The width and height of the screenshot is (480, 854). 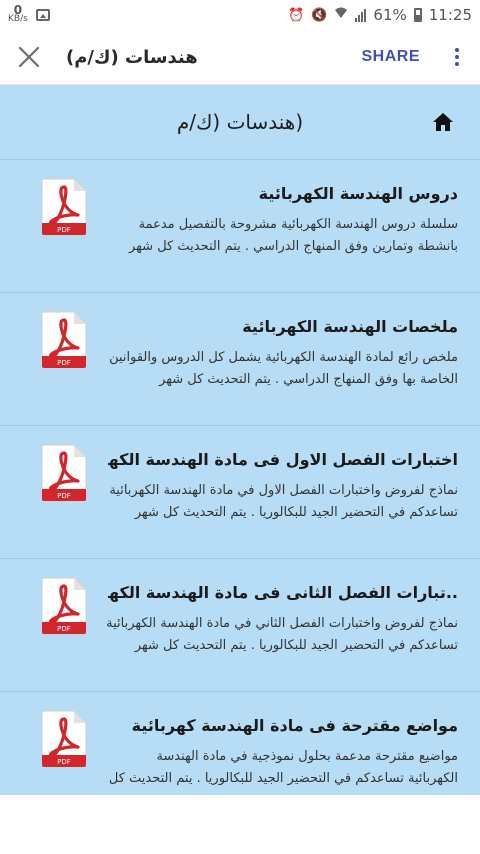 What do you see at coordinates (42, 15) in the screenshot?
I see `image-icon` at bounding box center [42, 15].